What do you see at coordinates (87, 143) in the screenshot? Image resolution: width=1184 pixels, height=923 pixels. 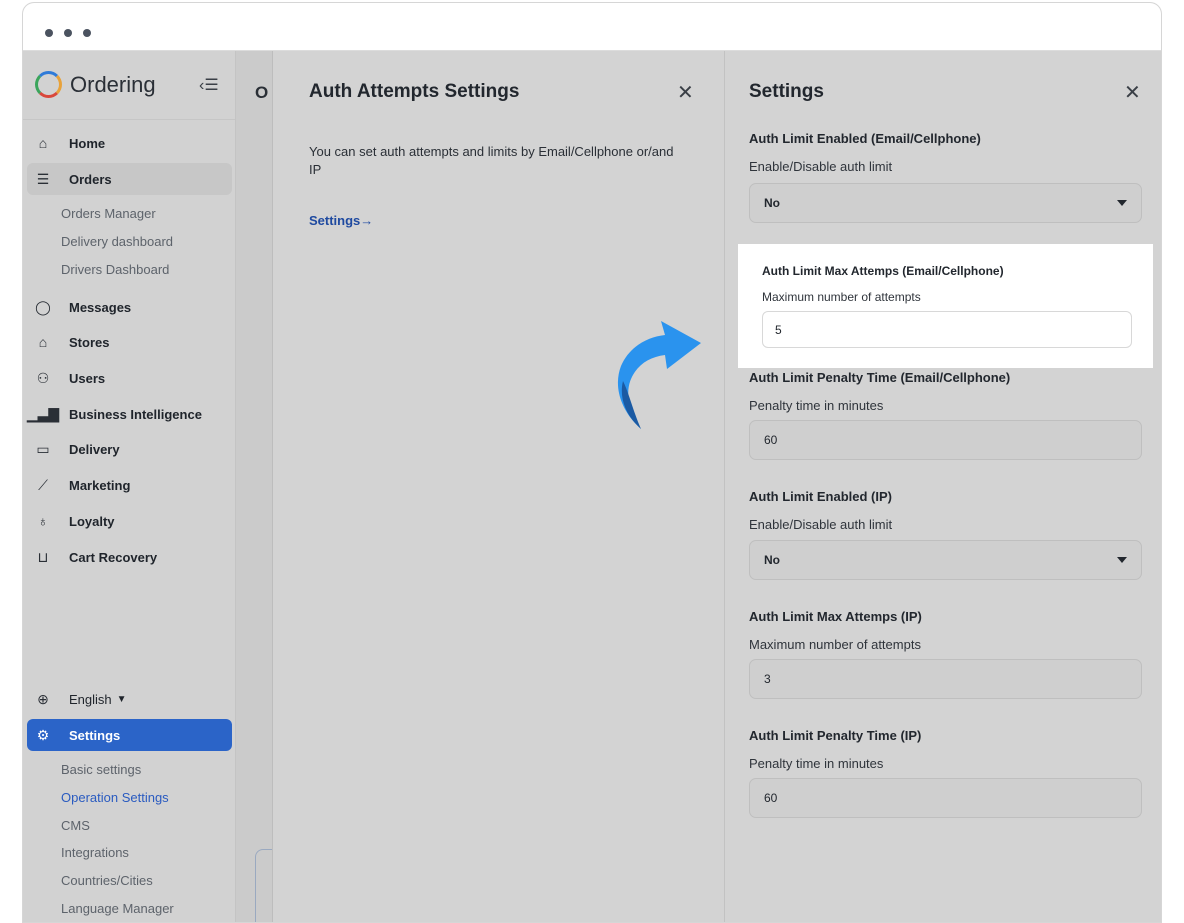 I see `sidebar-item-label: Home` at bounding box center [87, 143].